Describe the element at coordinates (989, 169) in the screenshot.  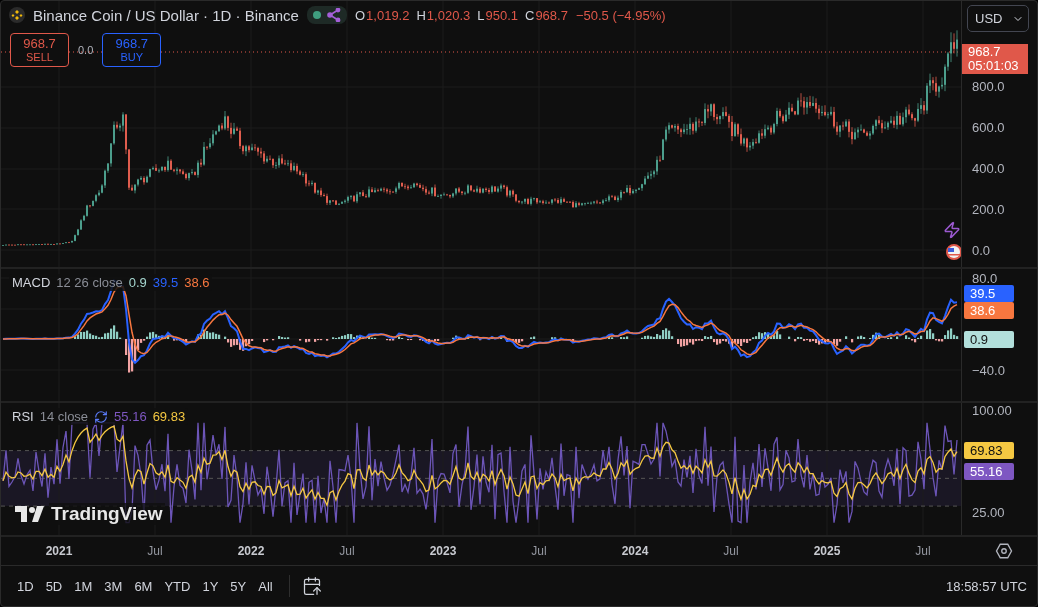
I see `axis-tick-label: 400.0` at that location.